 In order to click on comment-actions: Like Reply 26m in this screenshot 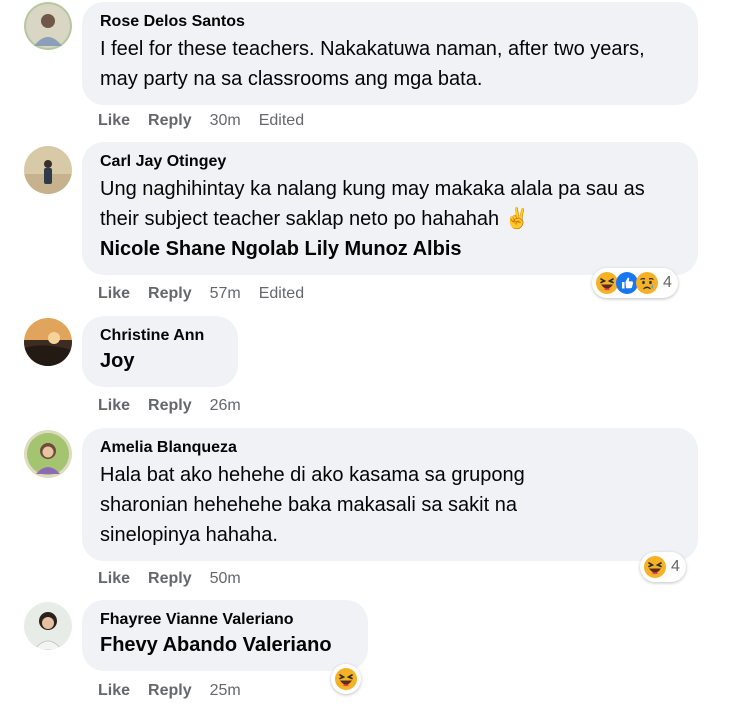, I will do `click(178, 406)`.